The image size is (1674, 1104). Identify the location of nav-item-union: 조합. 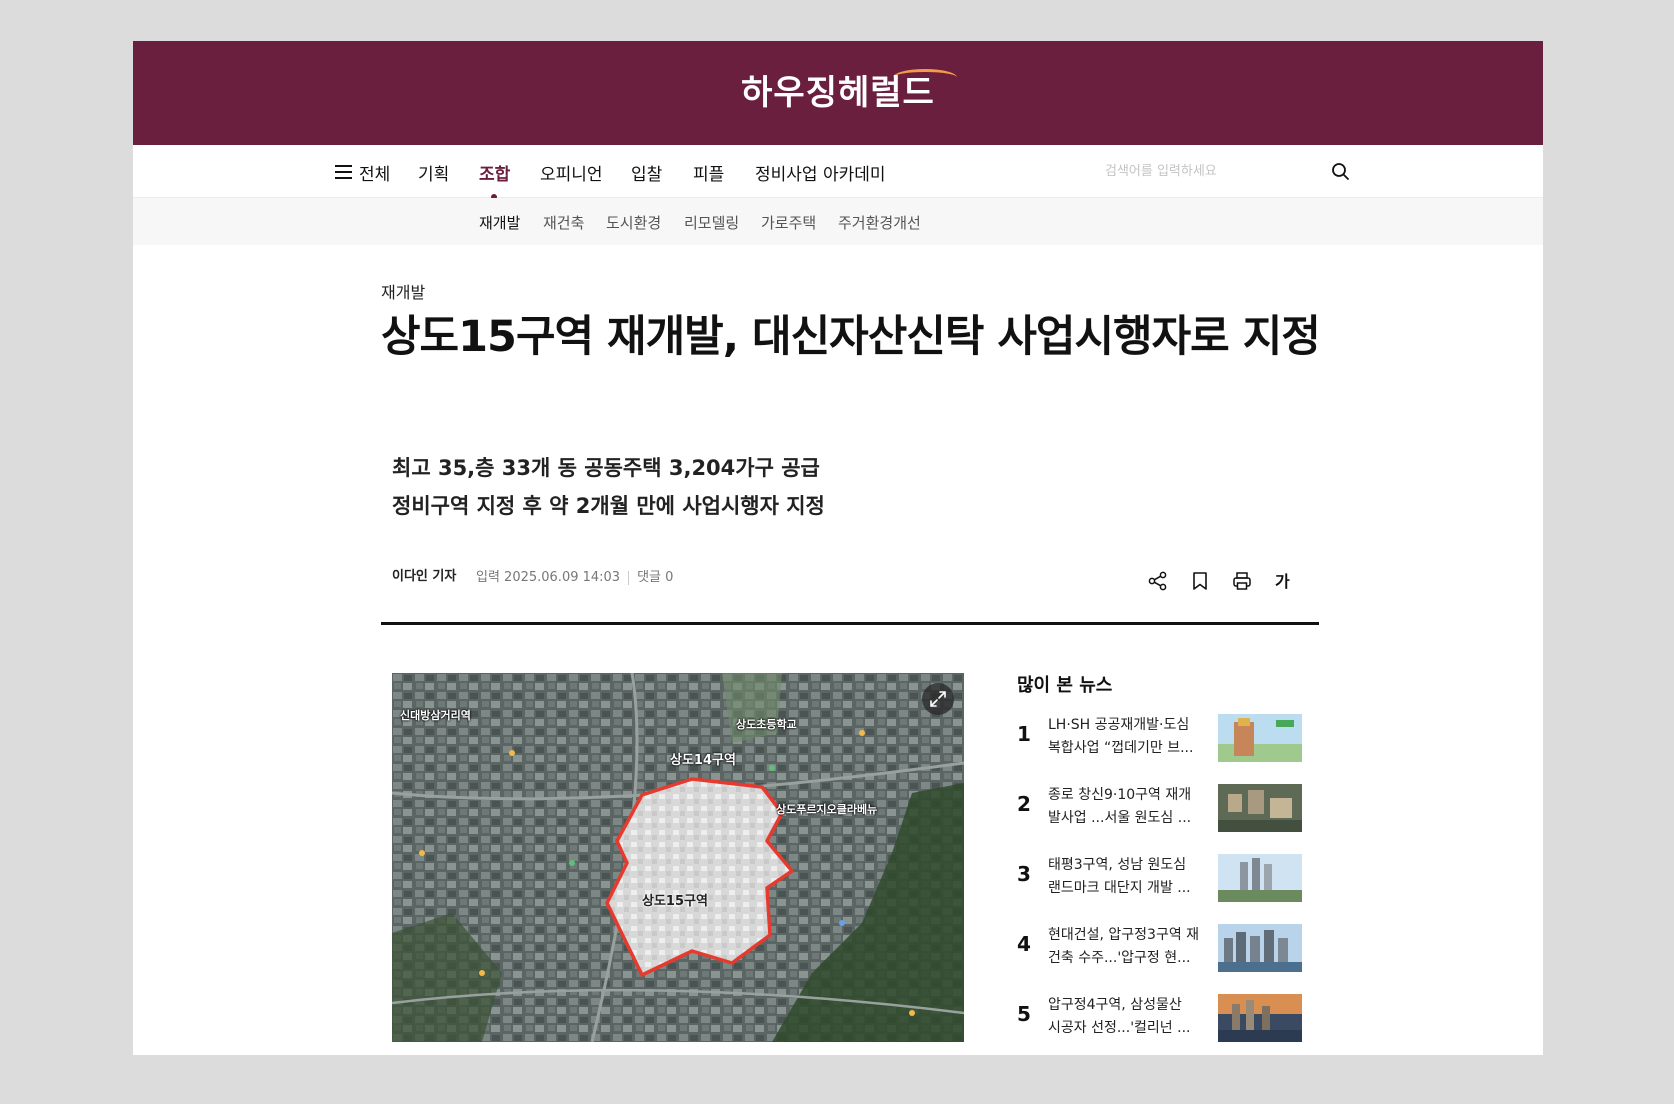
(494, 172).